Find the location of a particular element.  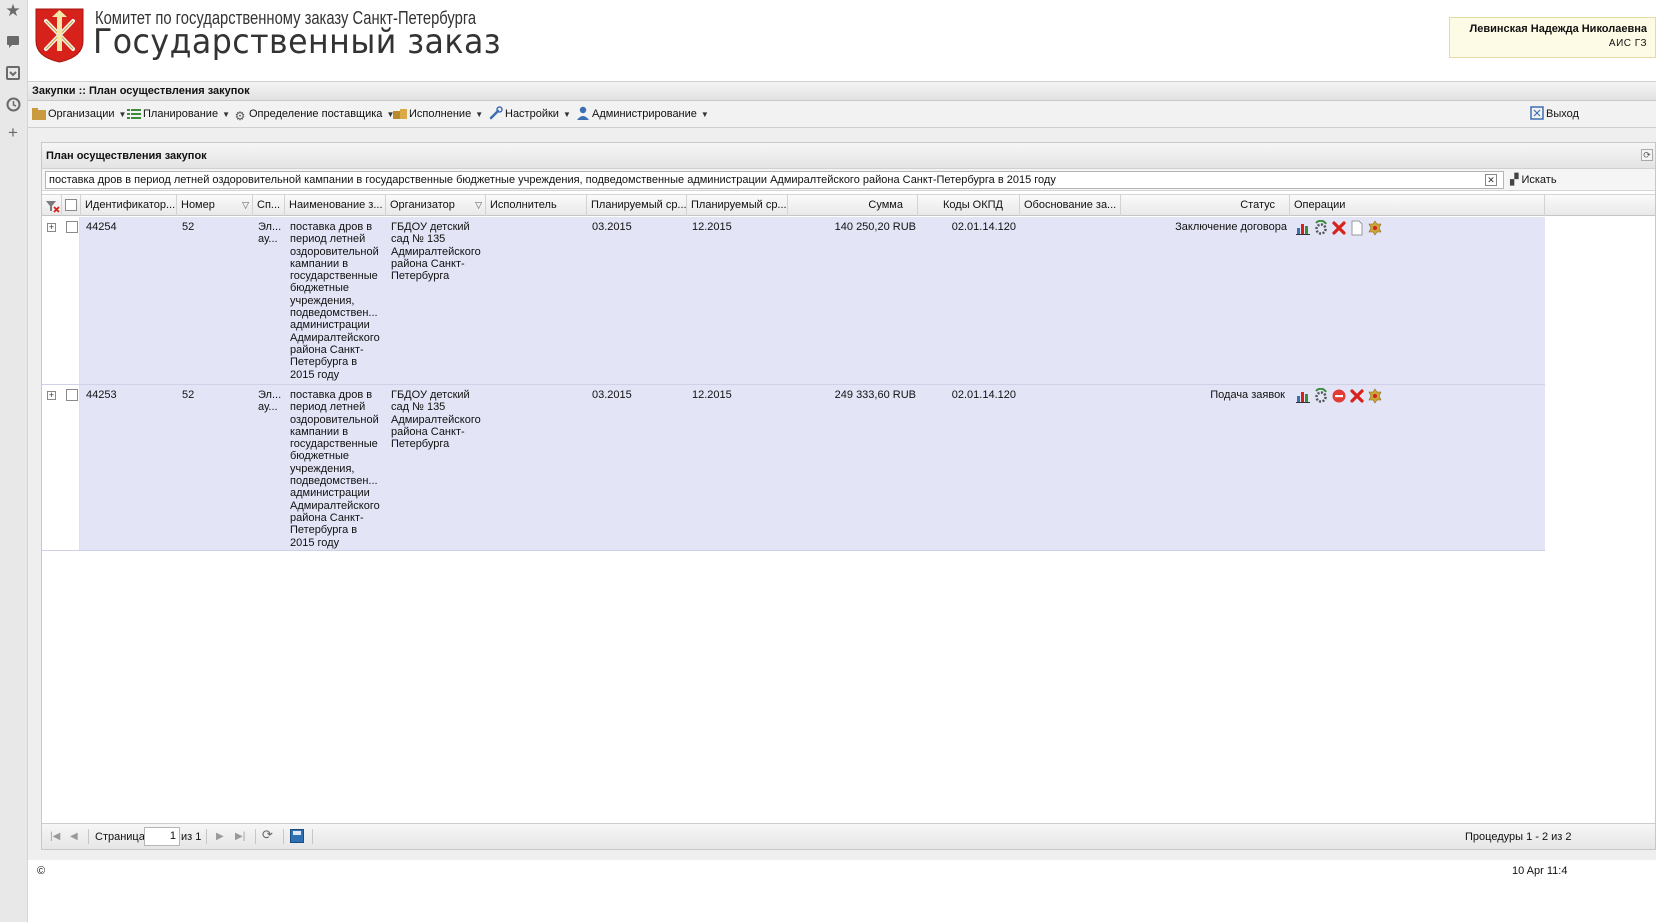

star-icon: ★ is located at coordinates (13, 11).